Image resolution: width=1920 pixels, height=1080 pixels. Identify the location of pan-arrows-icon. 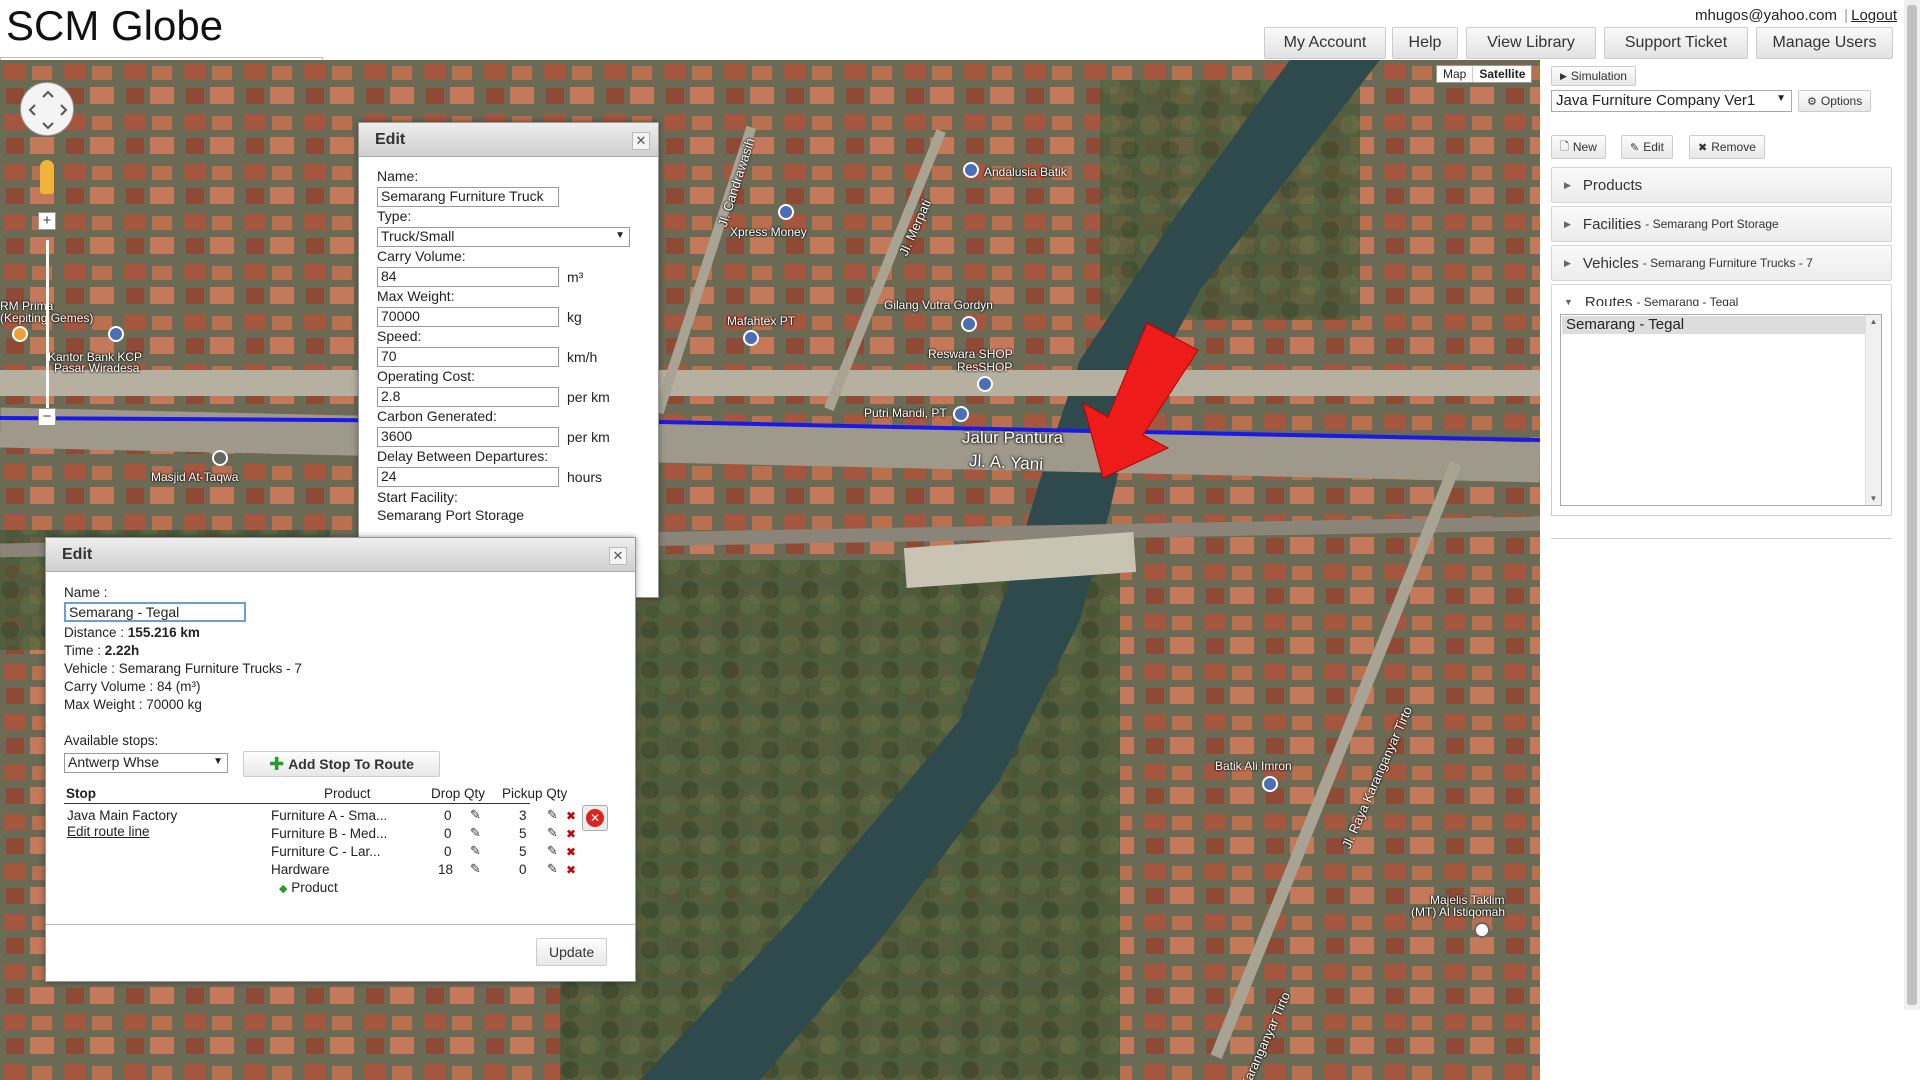
(48, 110).